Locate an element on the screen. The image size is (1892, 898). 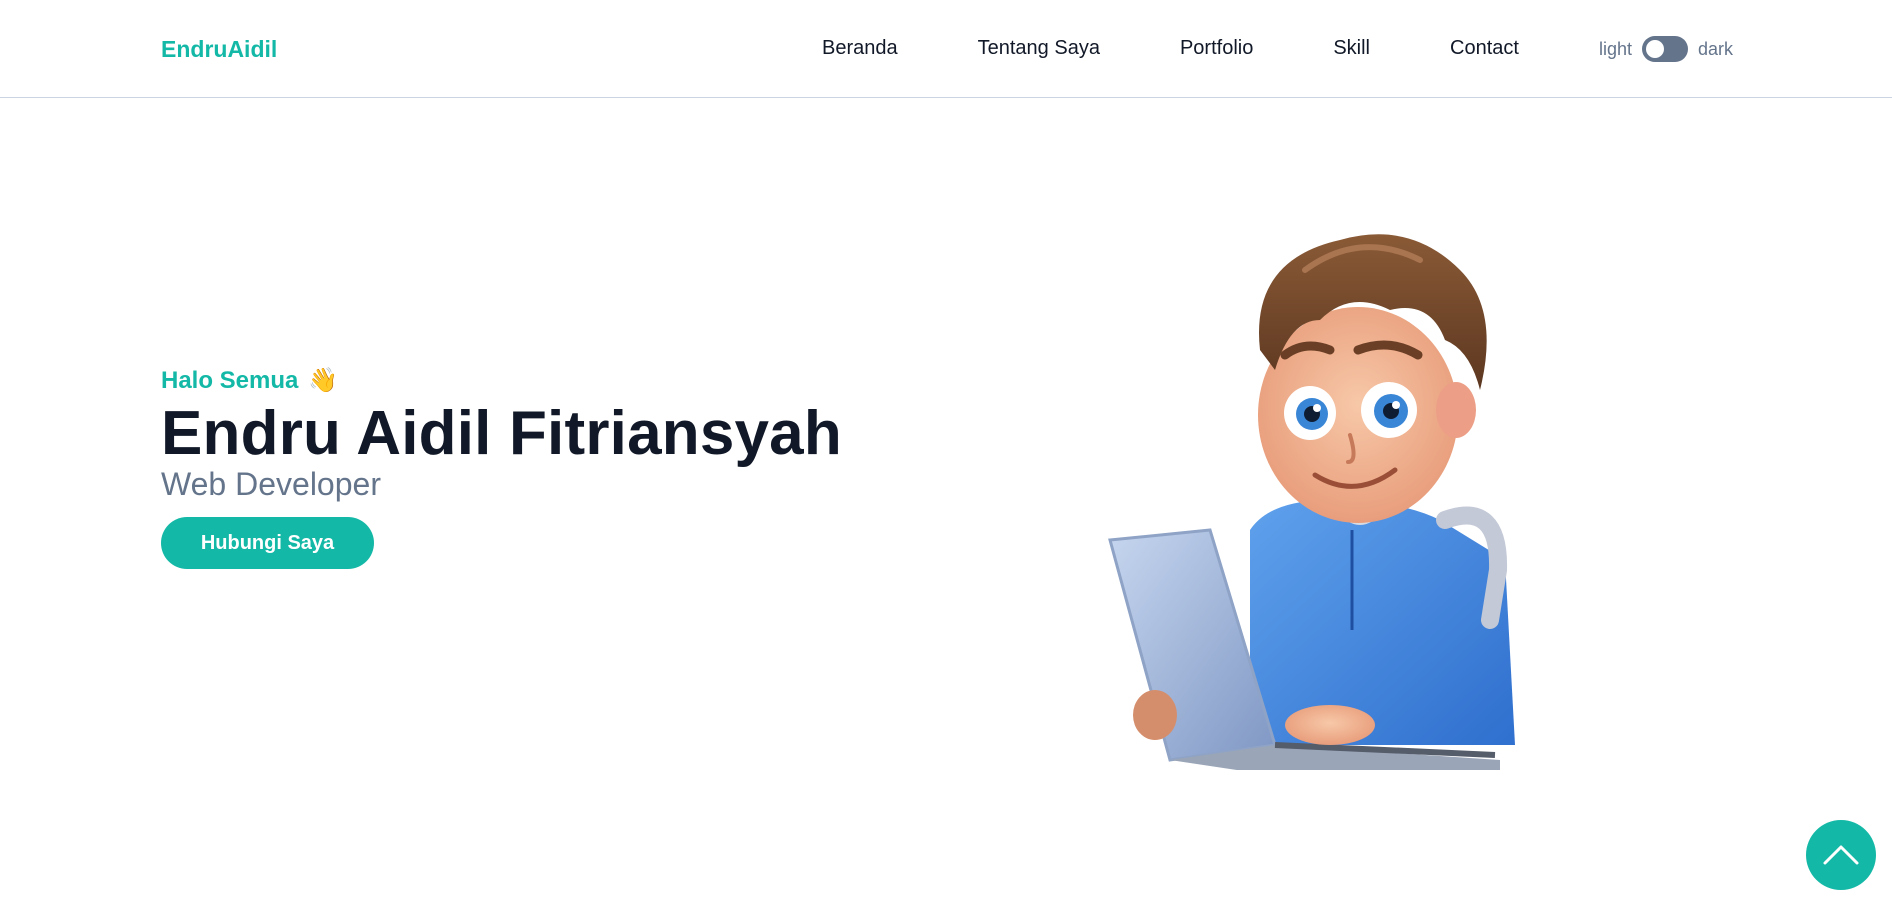
hero-role: Web Developer is located at coordinates (271, 484).